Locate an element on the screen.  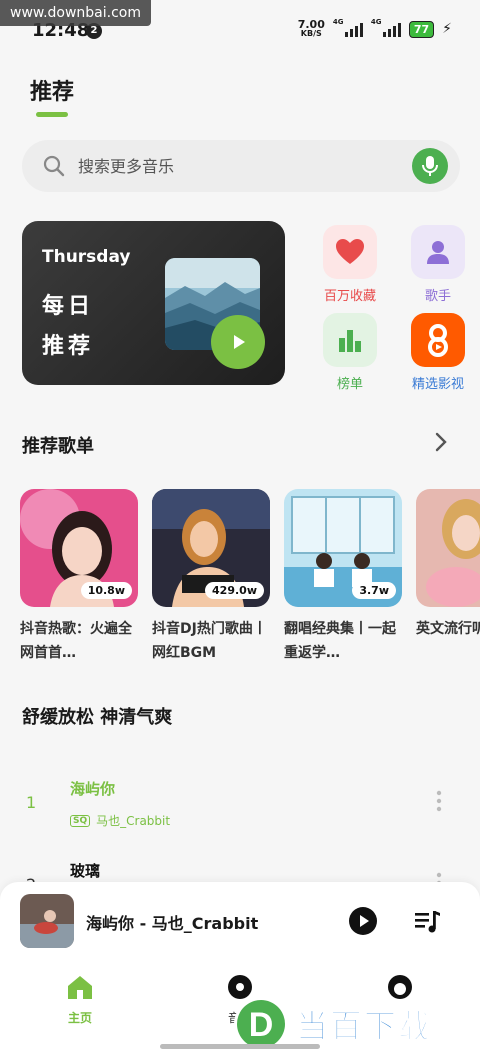
status-indicators: 7.00 KB/S 4G 4G 77 ⚡ is located at coordinates (374, 28).